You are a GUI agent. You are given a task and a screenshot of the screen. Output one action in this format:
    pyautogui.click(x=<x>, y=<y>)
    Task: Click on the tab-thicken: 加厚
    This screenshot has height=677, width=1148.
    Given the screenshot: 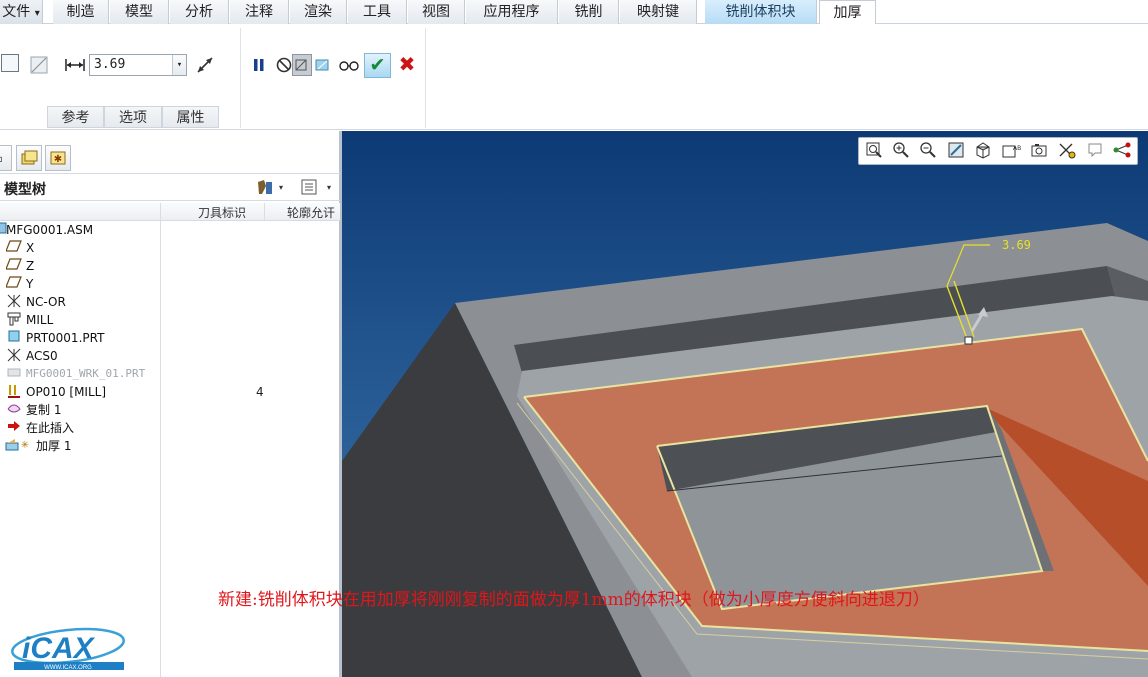 What is the action you would take?
    pyautogui.click(x=847, y=12)
    